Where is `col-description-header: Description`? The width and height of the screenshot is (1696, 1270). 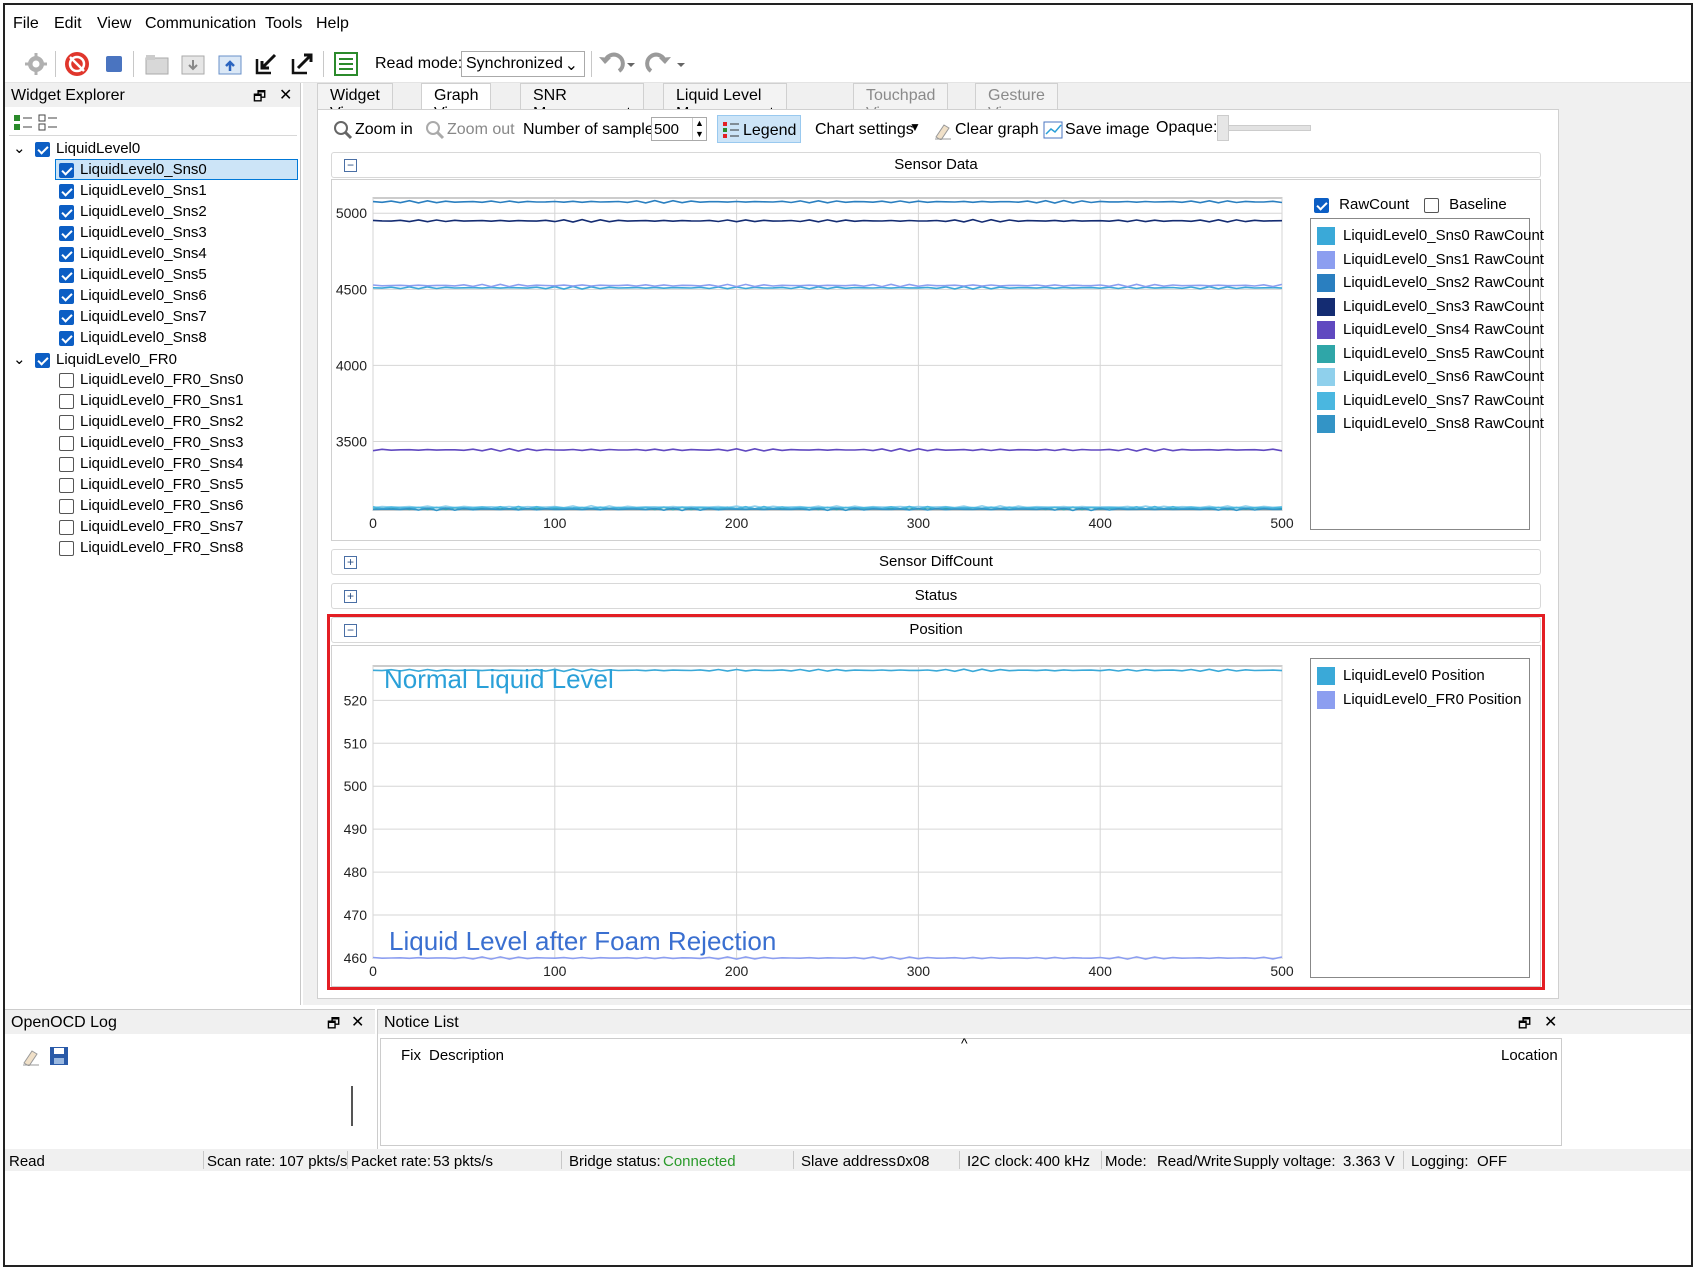
col-description-header: Description is located at coordinates (466, 1055).